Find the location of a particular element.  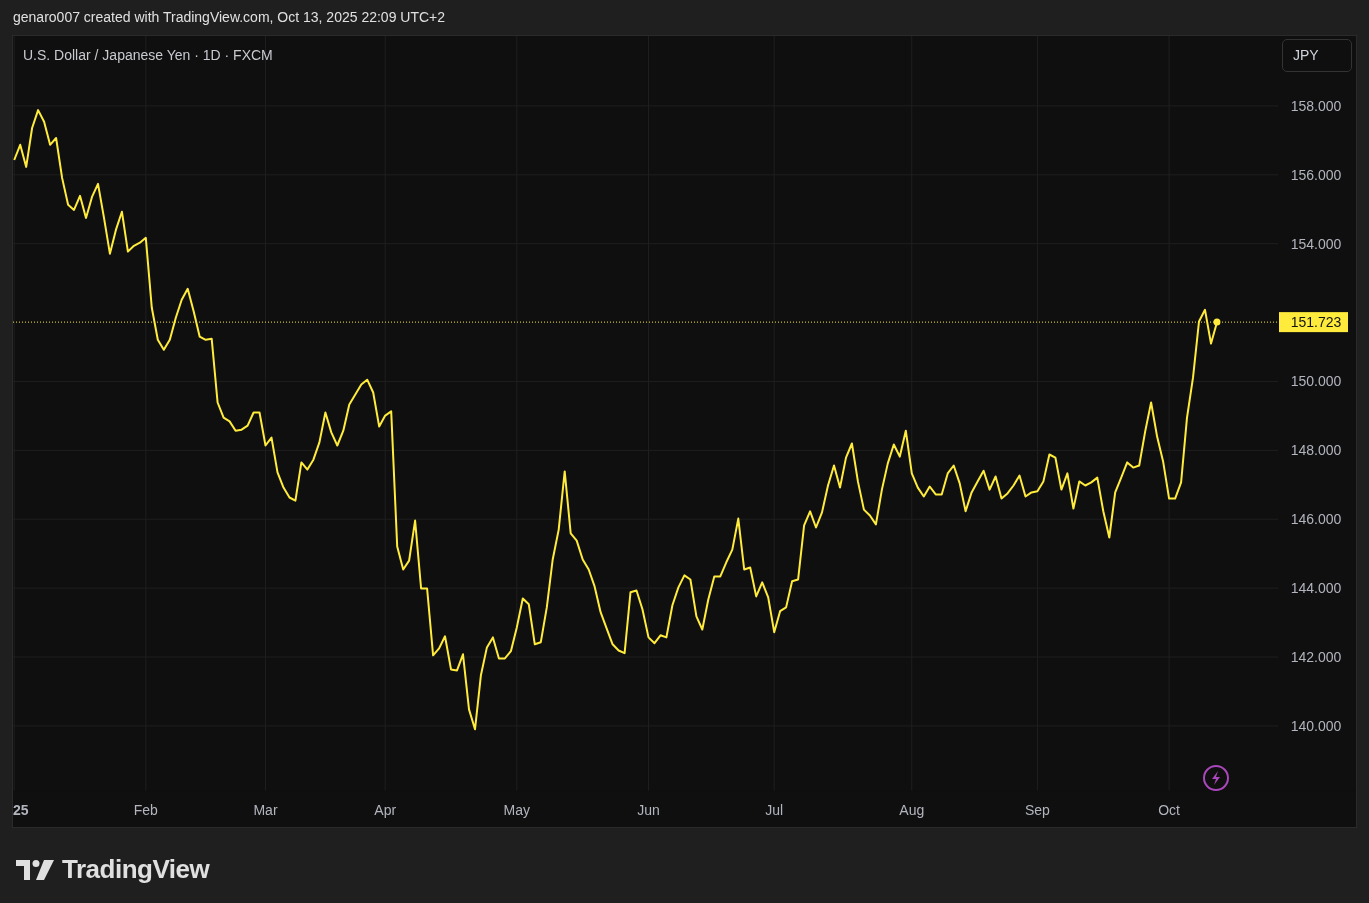

last-price-dot is located at coordinates (1217, 322).